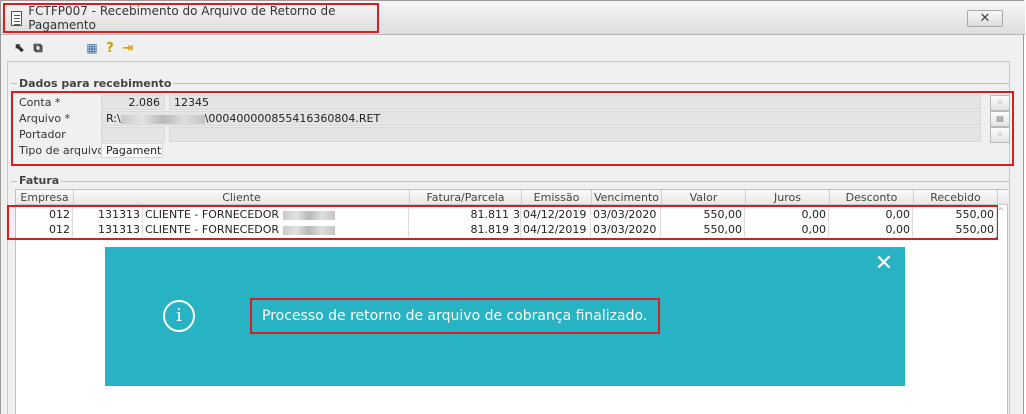 This screenshot has width=1026, height=414. What do you see at coordinates (95, 83) in the screenshot?
I see `form-legend: Dados para recebimento` at bounding box center [95, 83].